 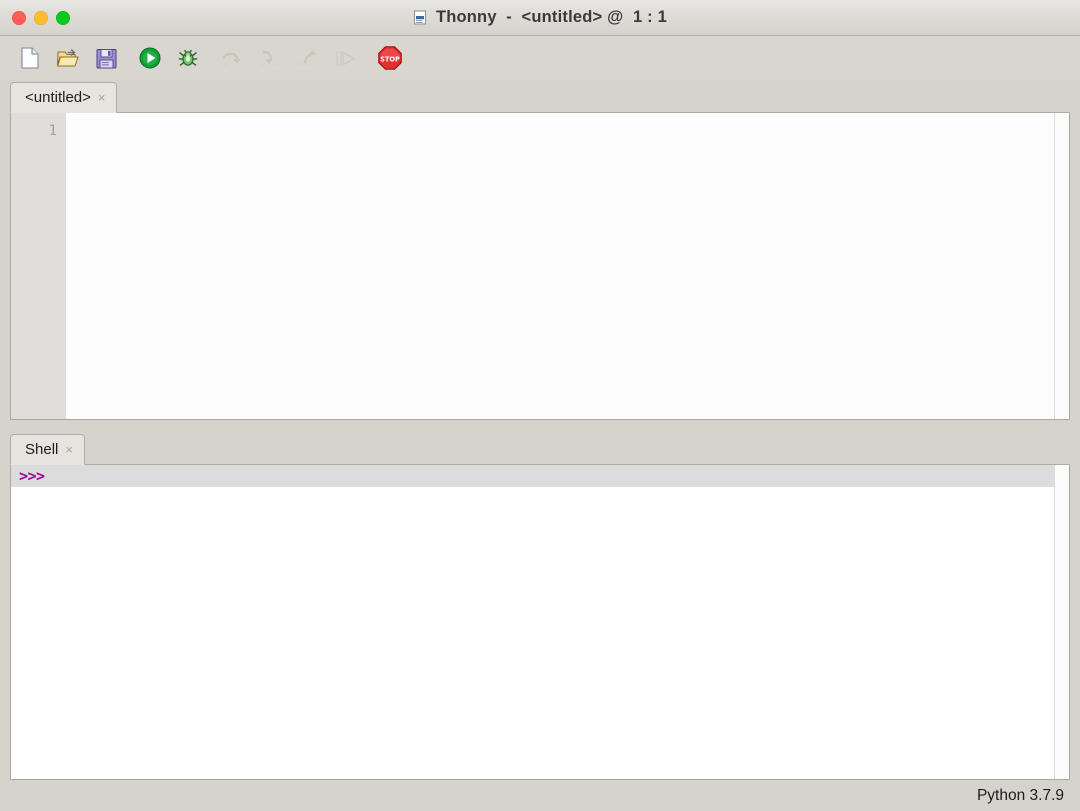 I want to click on stop-sign-icon: STOP, so click(x=390, y=58).